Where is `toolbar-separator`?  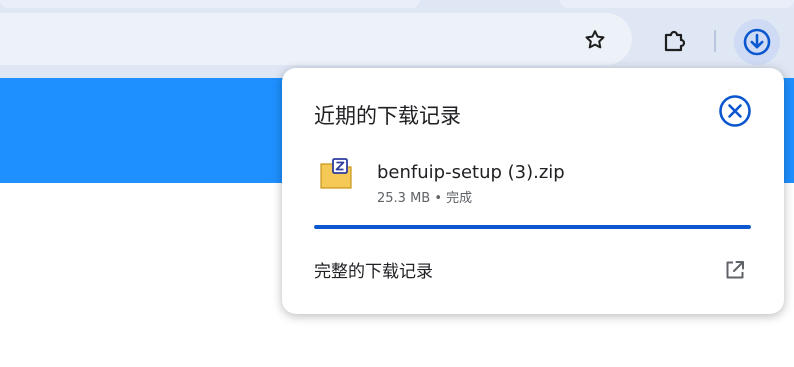 toolbar-separator is located at coordinates (715, 41).